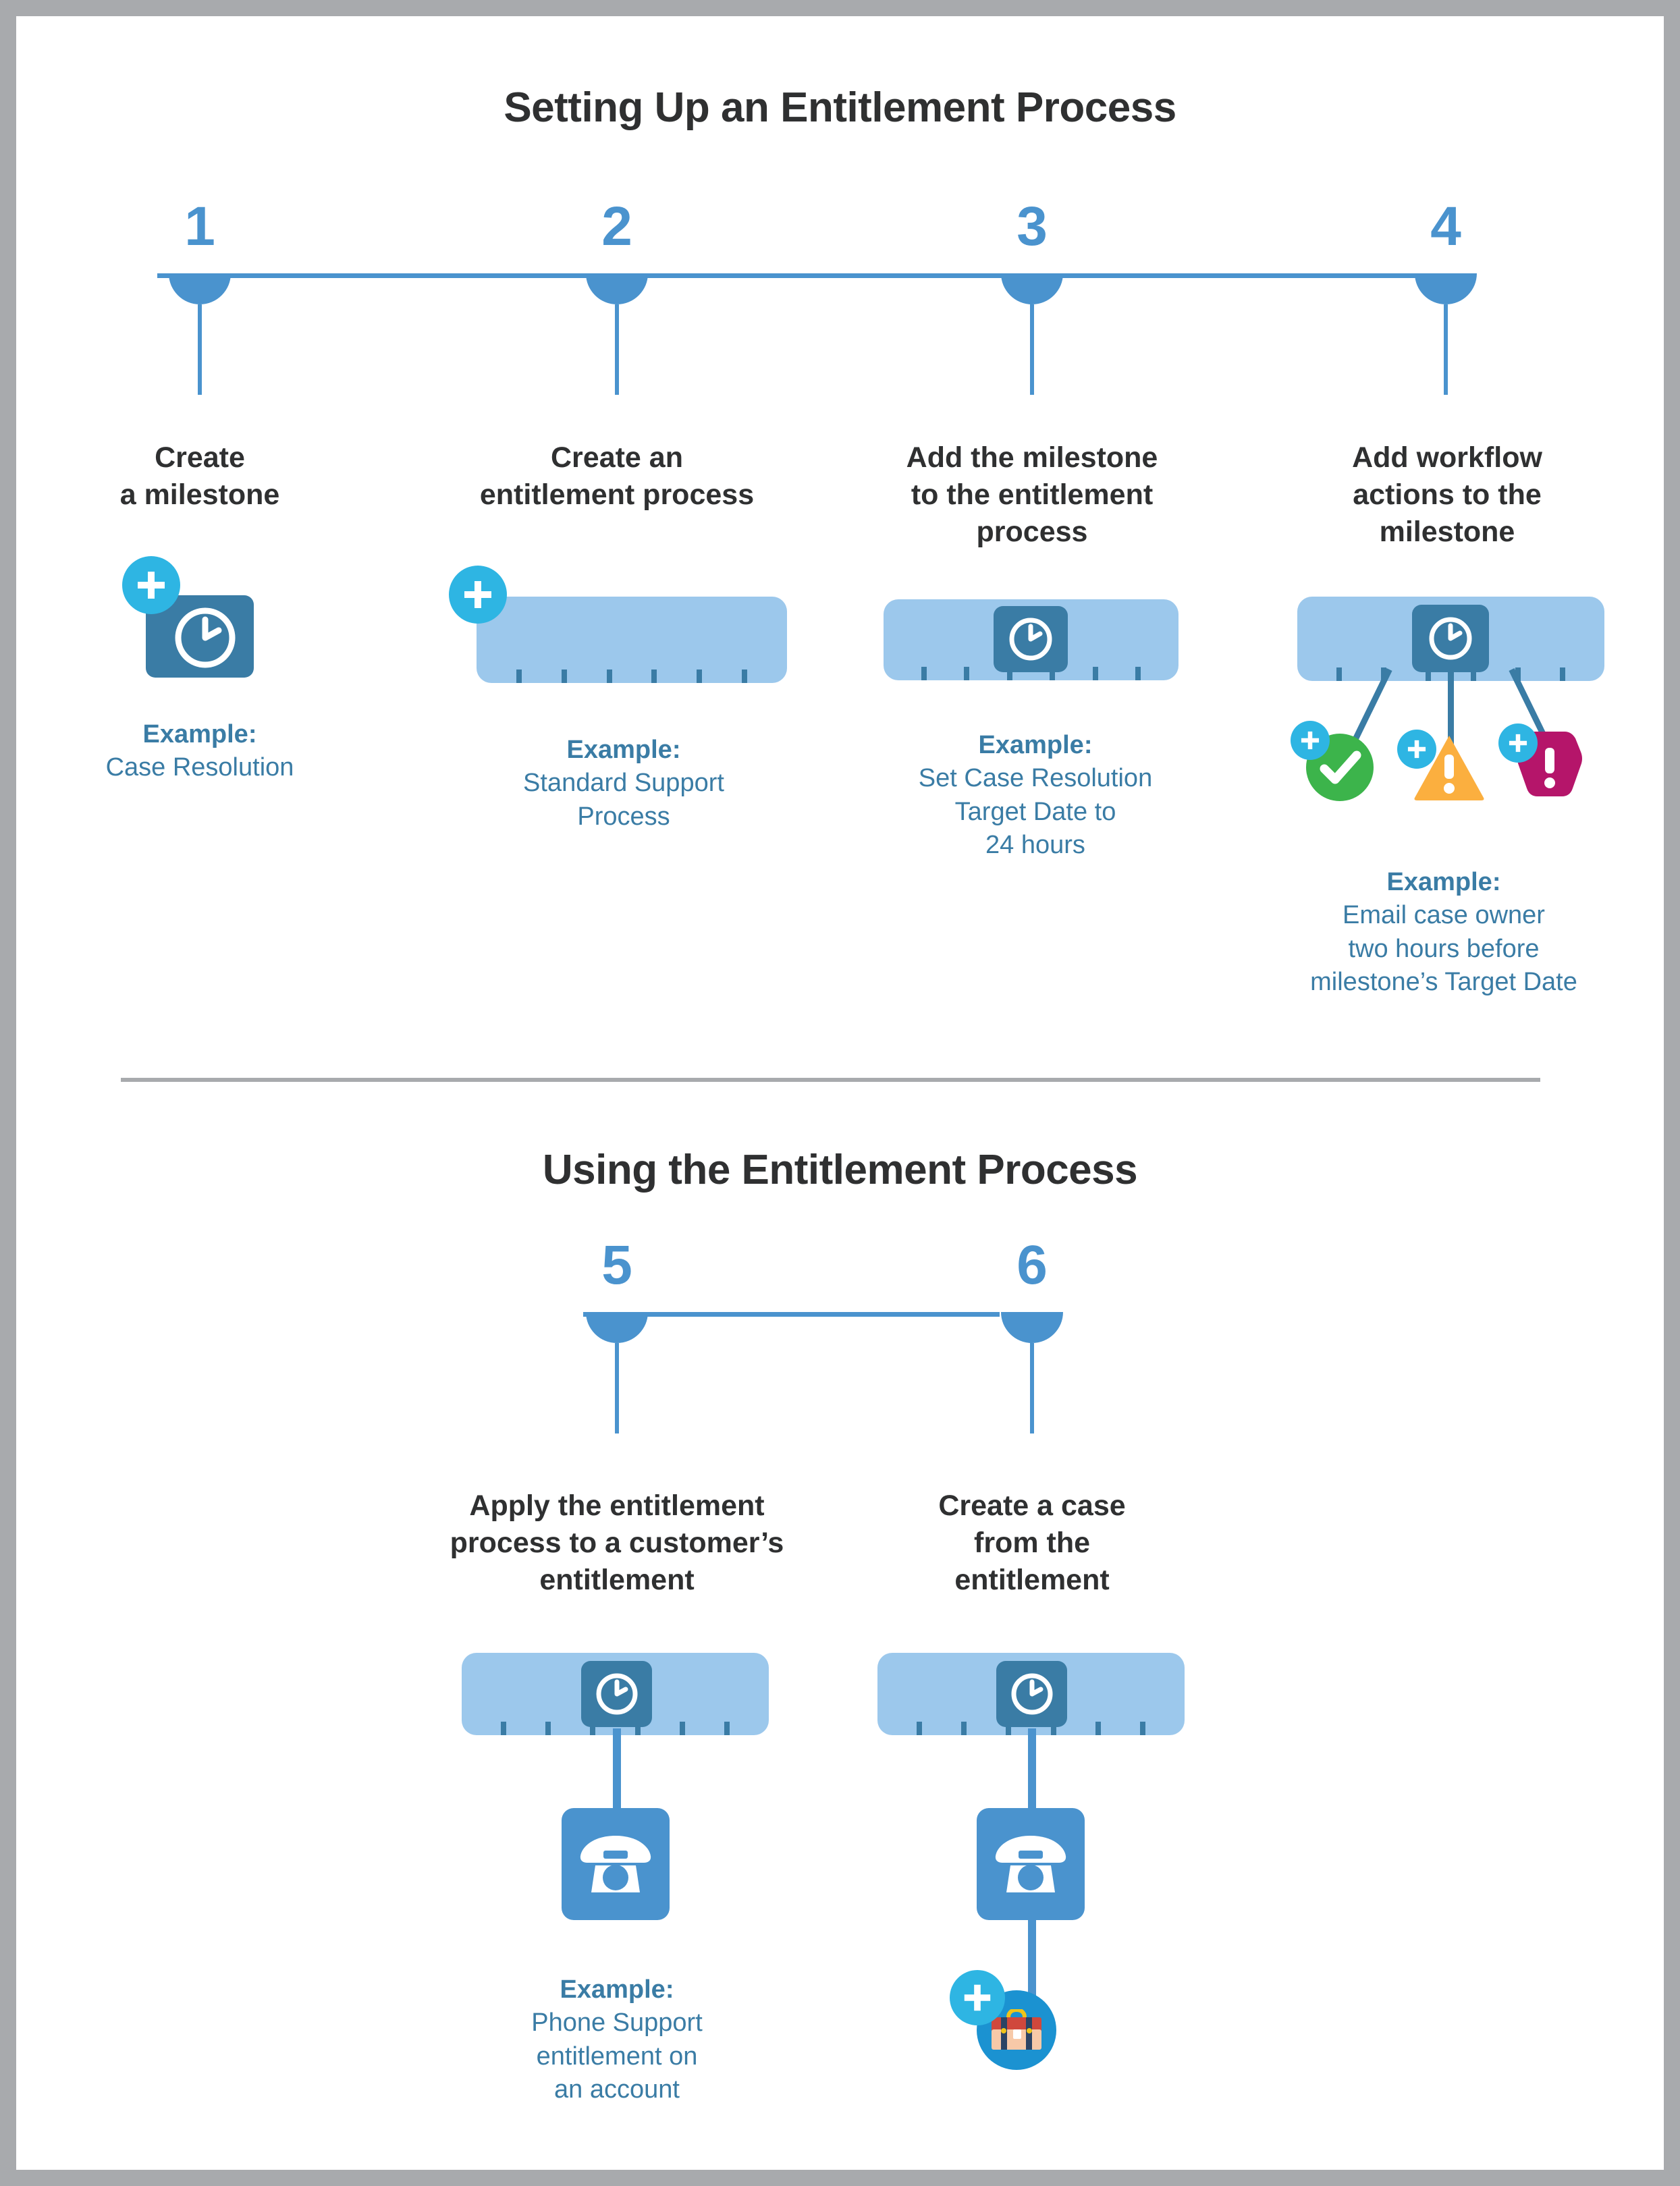  I want to click on step-heading-line: milestone, so click(1447, 533).